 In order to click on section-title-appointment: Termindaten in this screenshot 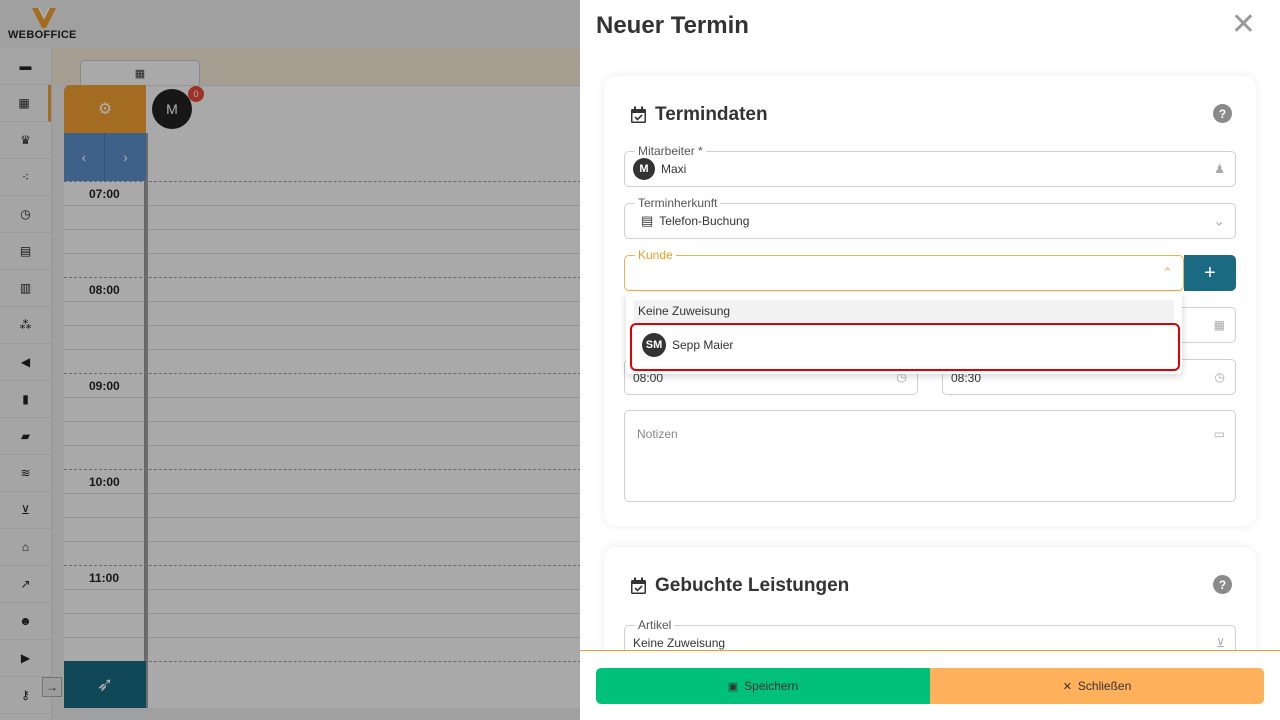, I will do `click(699, 115)`.